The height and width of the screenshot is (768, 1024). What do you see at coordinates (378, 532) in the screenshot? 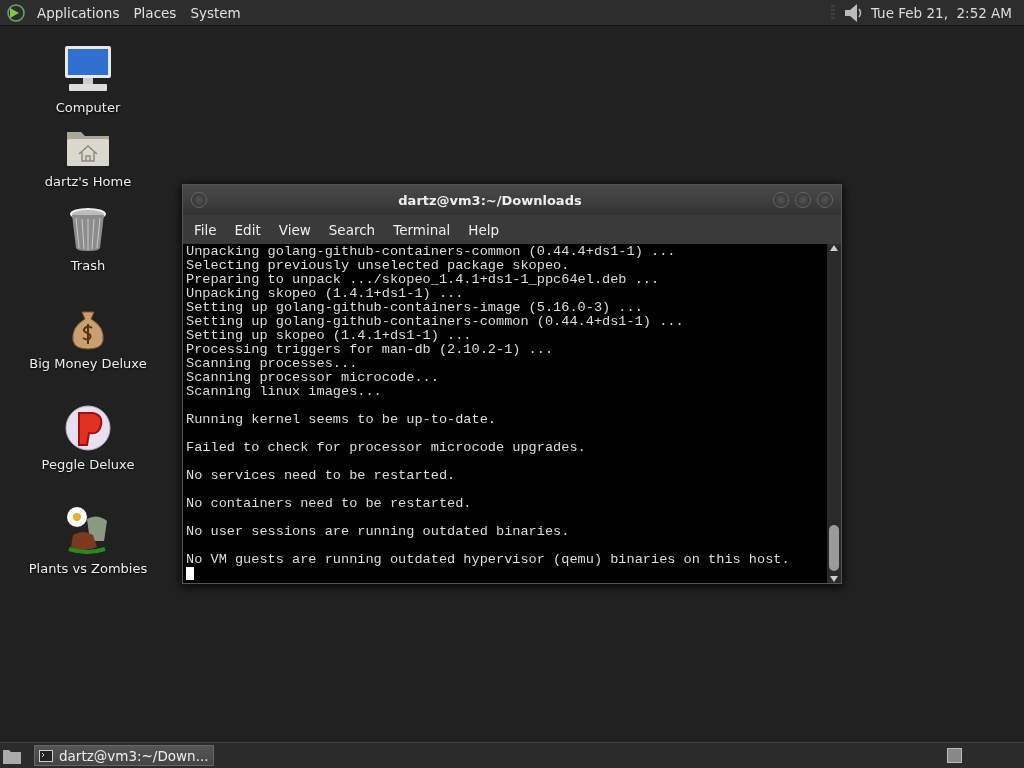
I see `terminal-output-line: No user sessions are running outdated binaries.` at bounding box center [378, 532].